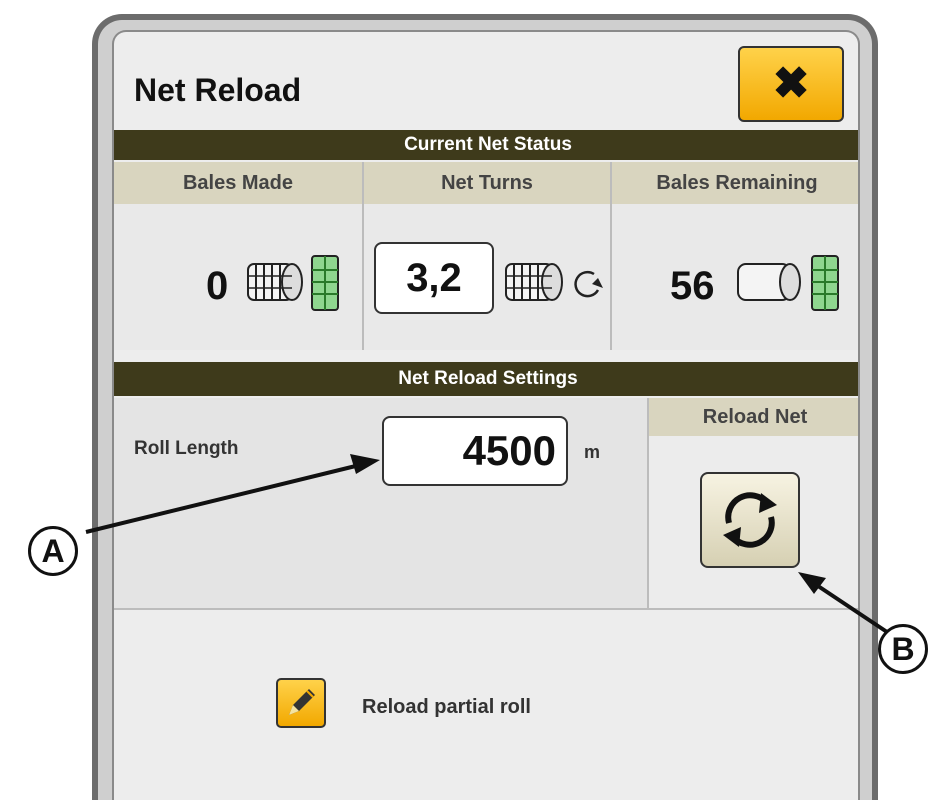  Describe the element at coordinates (903, 649) in the screenshot. I see `callout-b: B` at that location.